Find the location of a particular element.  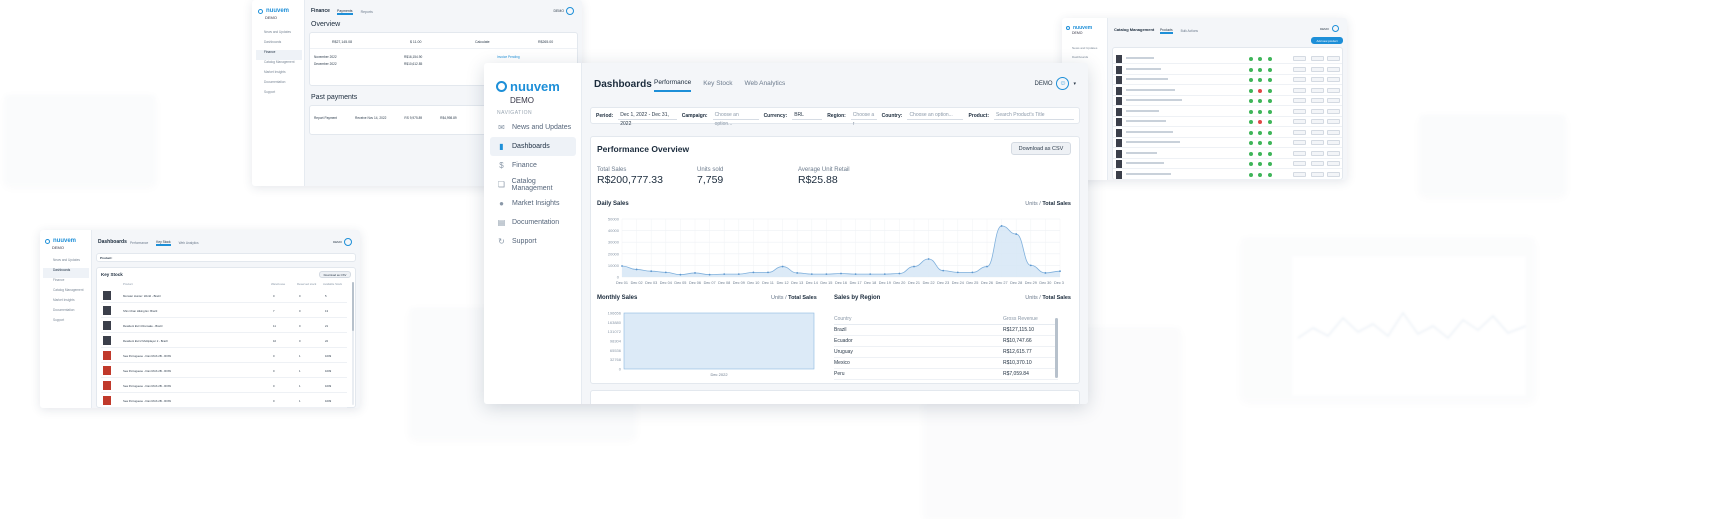

keystock-nav-catalog: Catalog Management is located at coordinates (66, 293).